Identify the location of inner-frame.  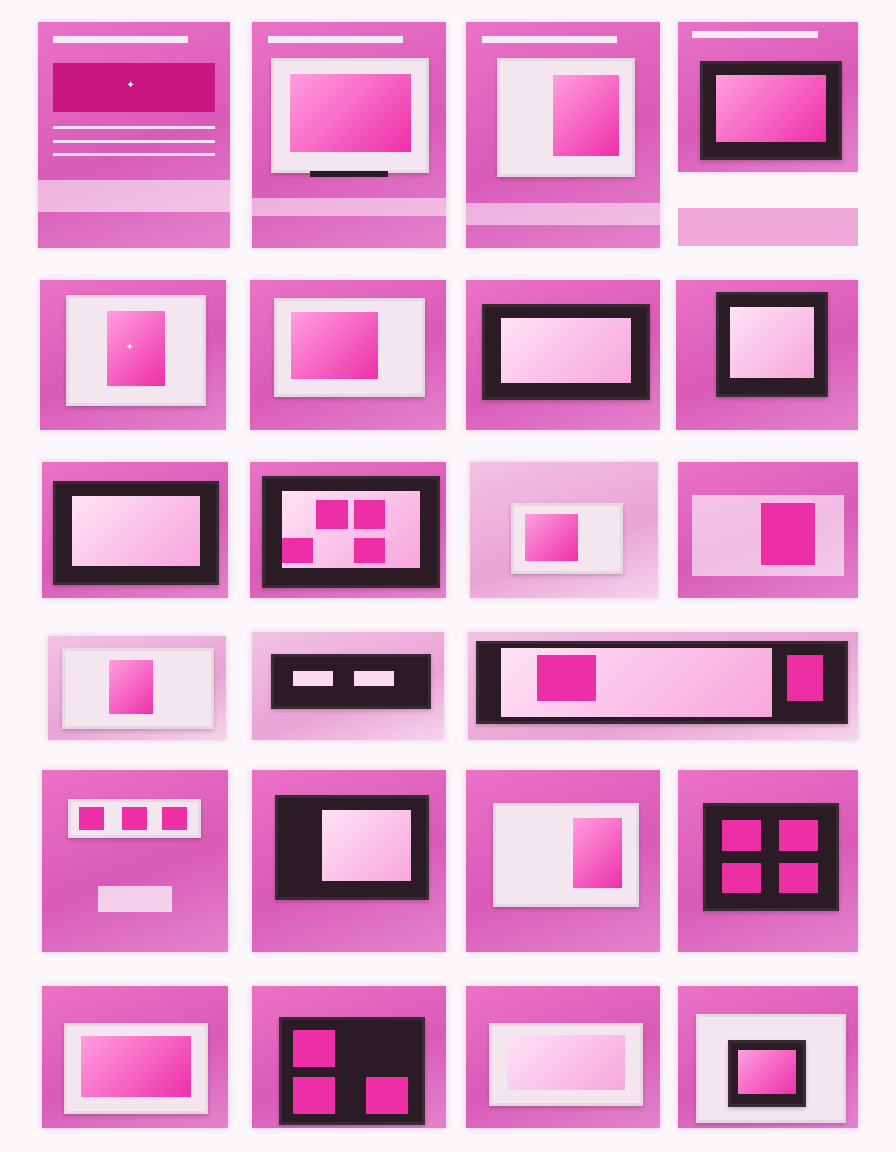
(766, 1073).